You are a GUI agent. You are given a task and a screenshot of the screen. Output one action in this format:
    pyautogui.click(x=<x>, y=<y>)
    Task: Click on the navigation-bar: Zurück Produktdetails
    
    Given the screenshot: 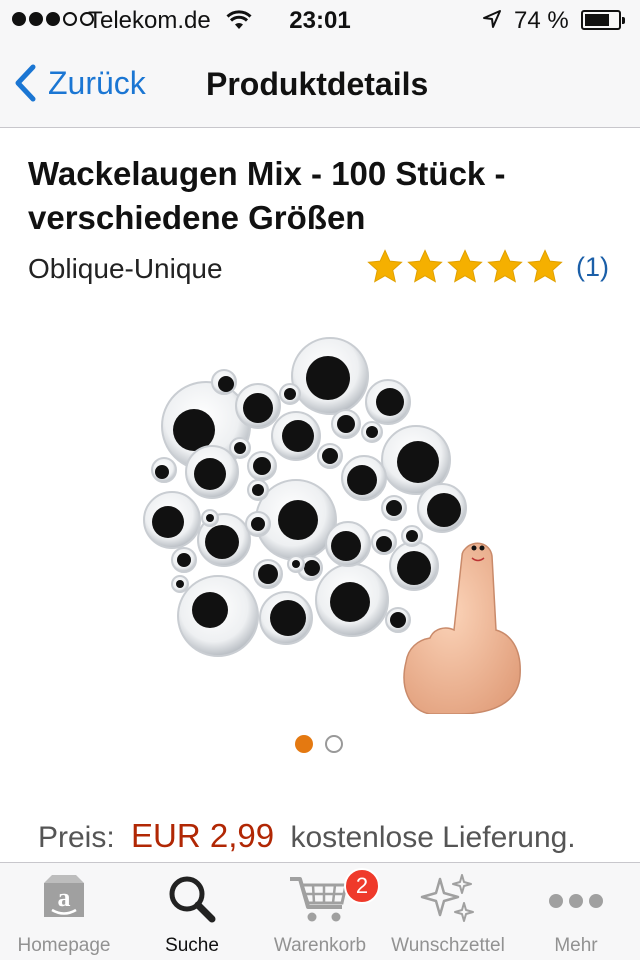 What is the action you would take?
    pyautogui.click(x=320, y=84)
    